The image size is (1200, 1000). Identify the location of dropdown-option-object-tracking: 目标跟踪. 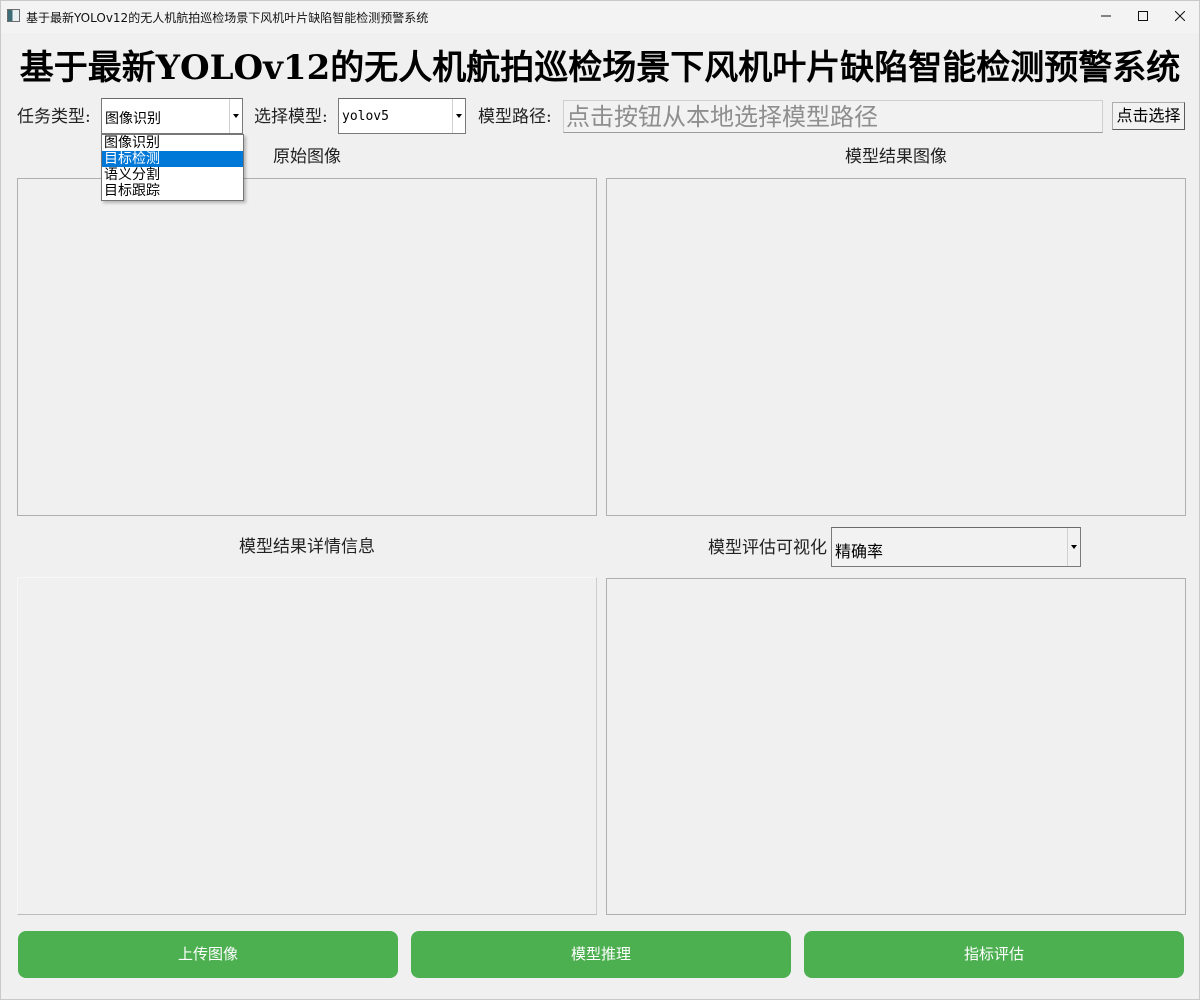
(172, 191).